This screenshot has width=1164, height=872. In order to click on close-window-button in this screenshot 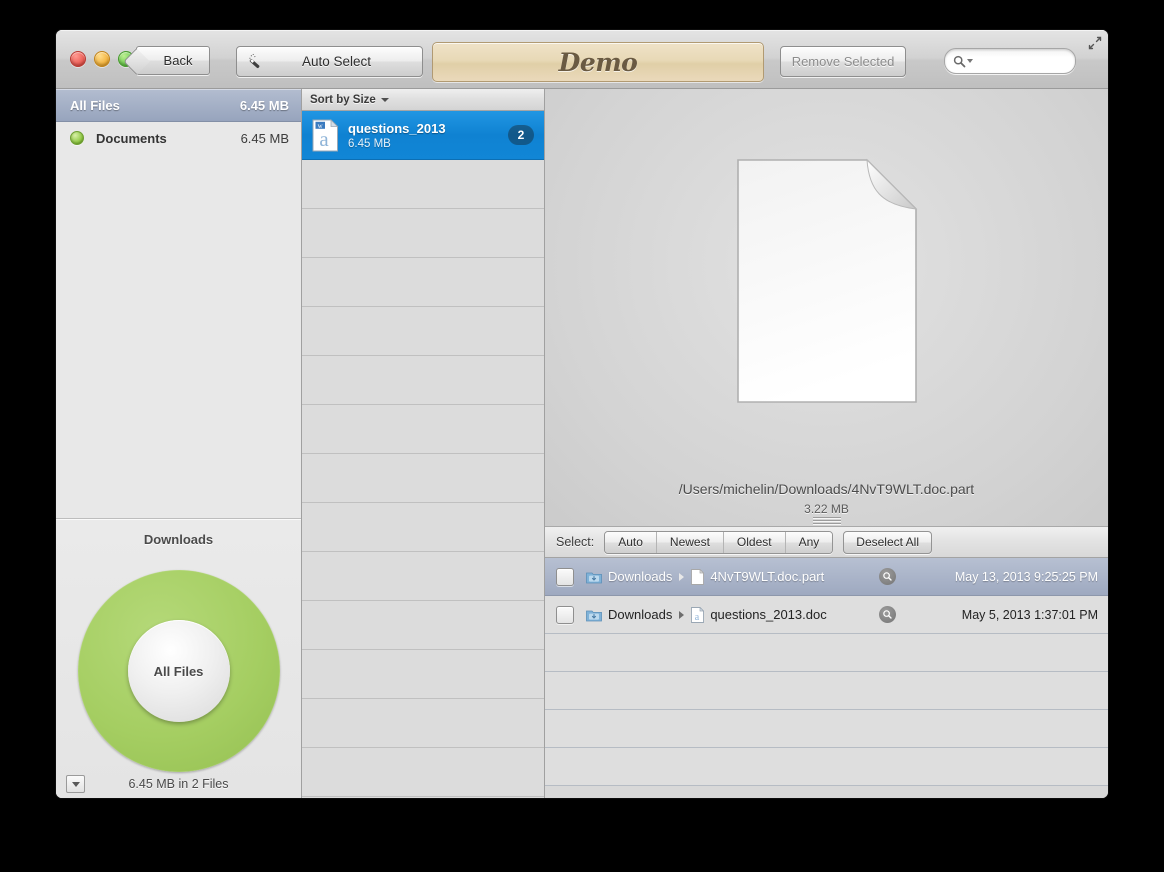, I will do `click(78, 59)`.